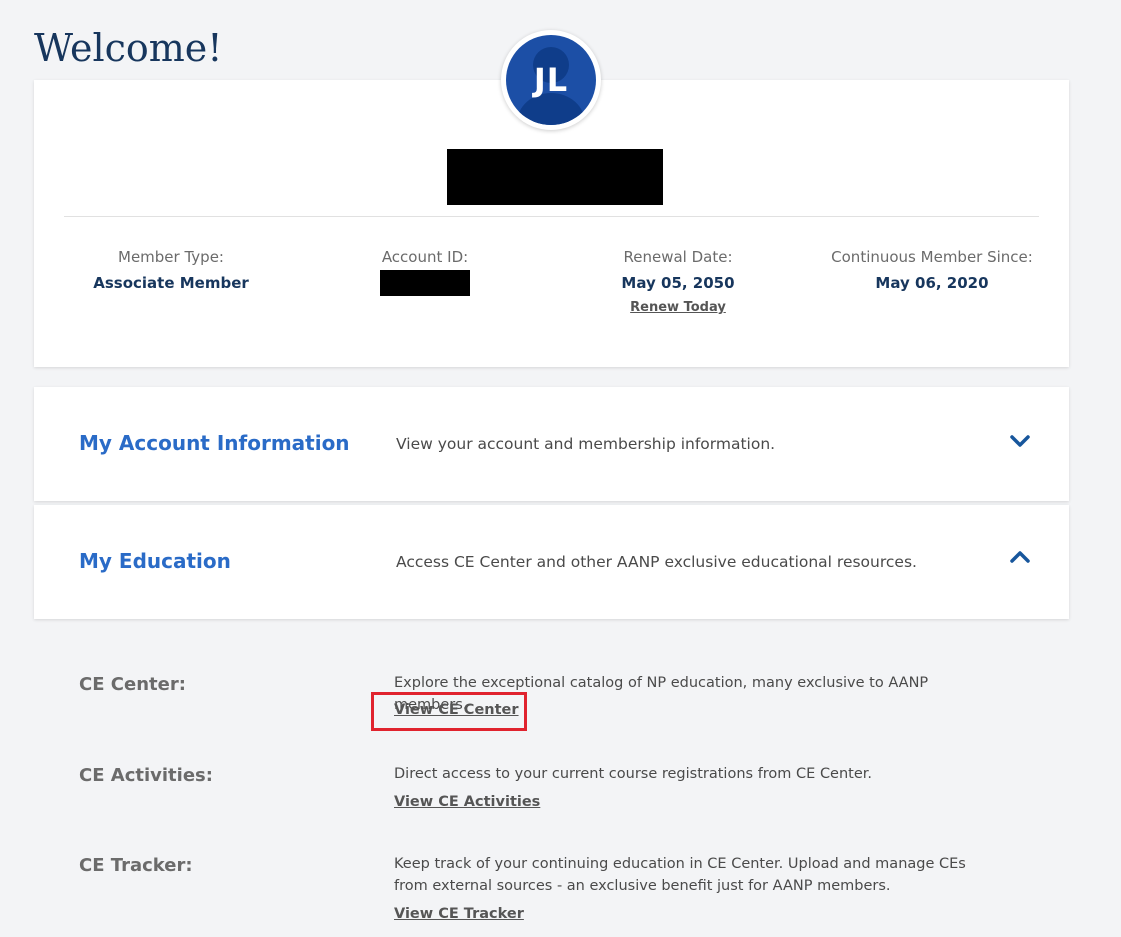 Image resolution: width=1121 pixels, height=937 pixels. Describe the element at coordinates (132, 684) in the screenshot. I see `ce-center-label: CE Center:` at that location.